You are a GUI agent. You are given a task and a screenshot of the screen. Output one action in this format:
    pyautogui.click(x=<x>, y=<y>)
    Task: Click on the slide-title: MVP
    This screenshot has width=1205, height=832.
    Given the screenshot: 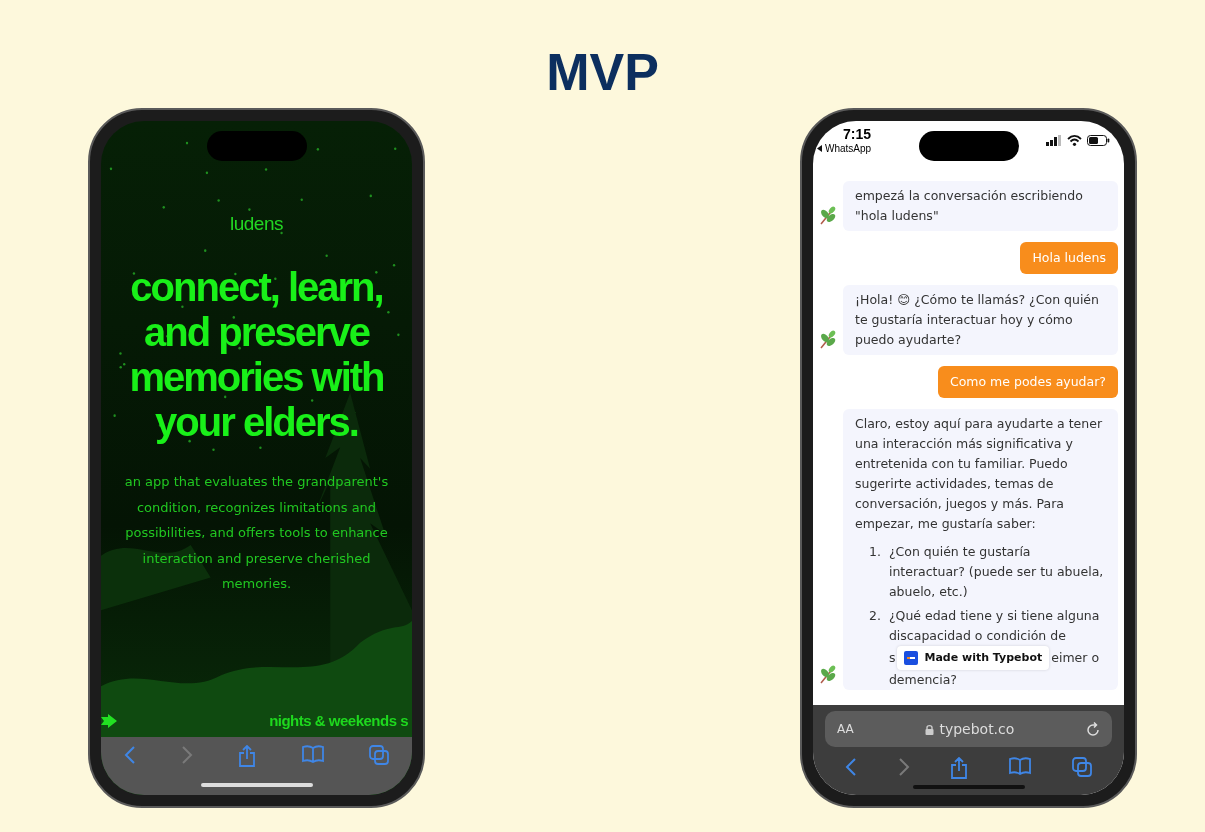 What is the action you would take?
    pyautogui.click(x=602, y=72)
    